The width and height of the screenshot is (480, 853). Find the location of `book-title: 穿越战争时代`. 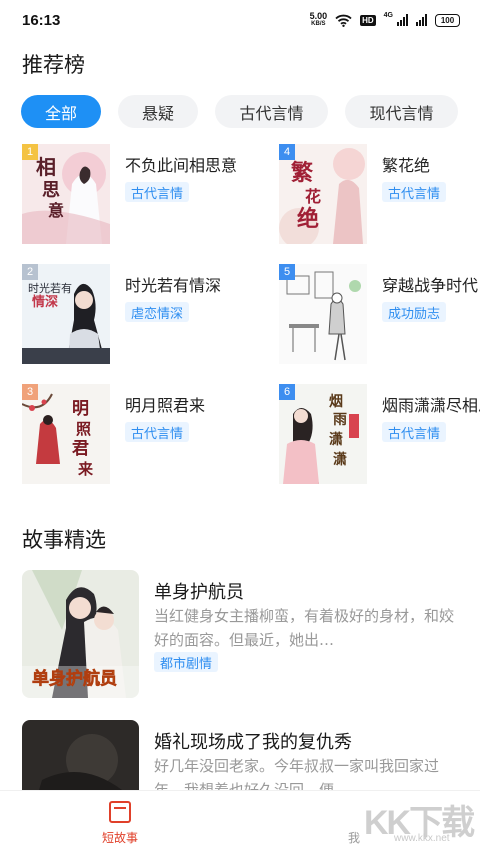

book-title: 穿越战争时代 is located at coordinates (430, 285).